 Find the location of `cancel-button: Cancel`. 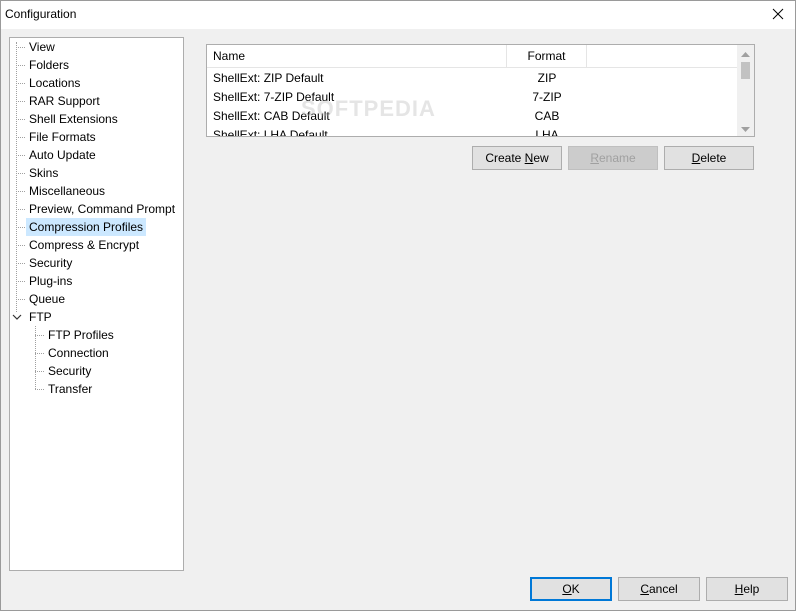

cancel-button: Cancel is located at coordinates (659, 589).